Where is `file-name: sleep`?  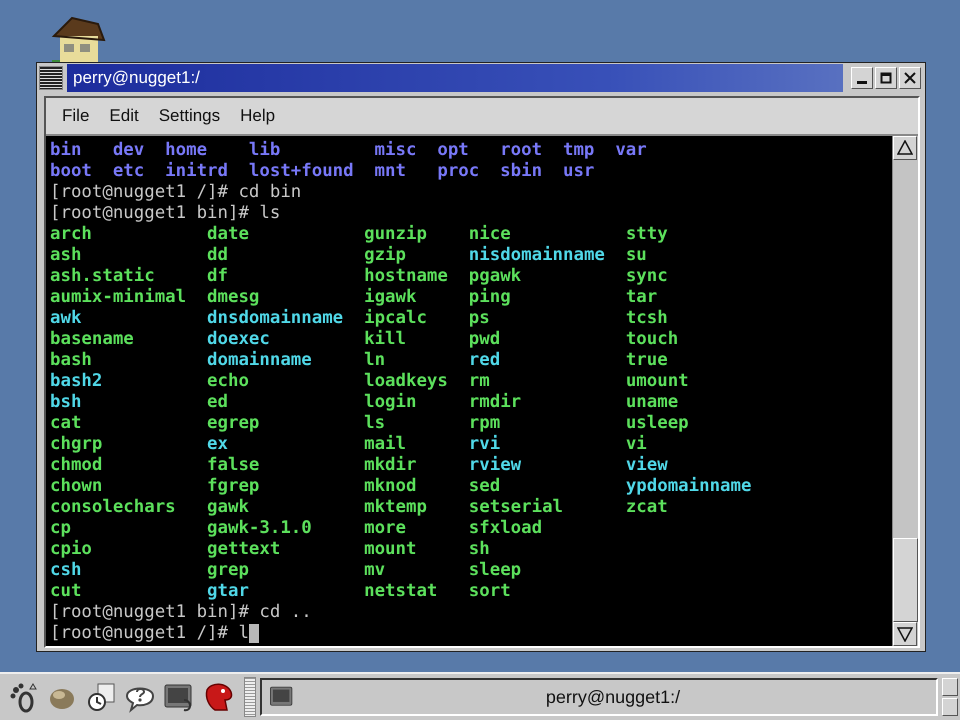 file-name: sleep is located at coordinates (495, 570).